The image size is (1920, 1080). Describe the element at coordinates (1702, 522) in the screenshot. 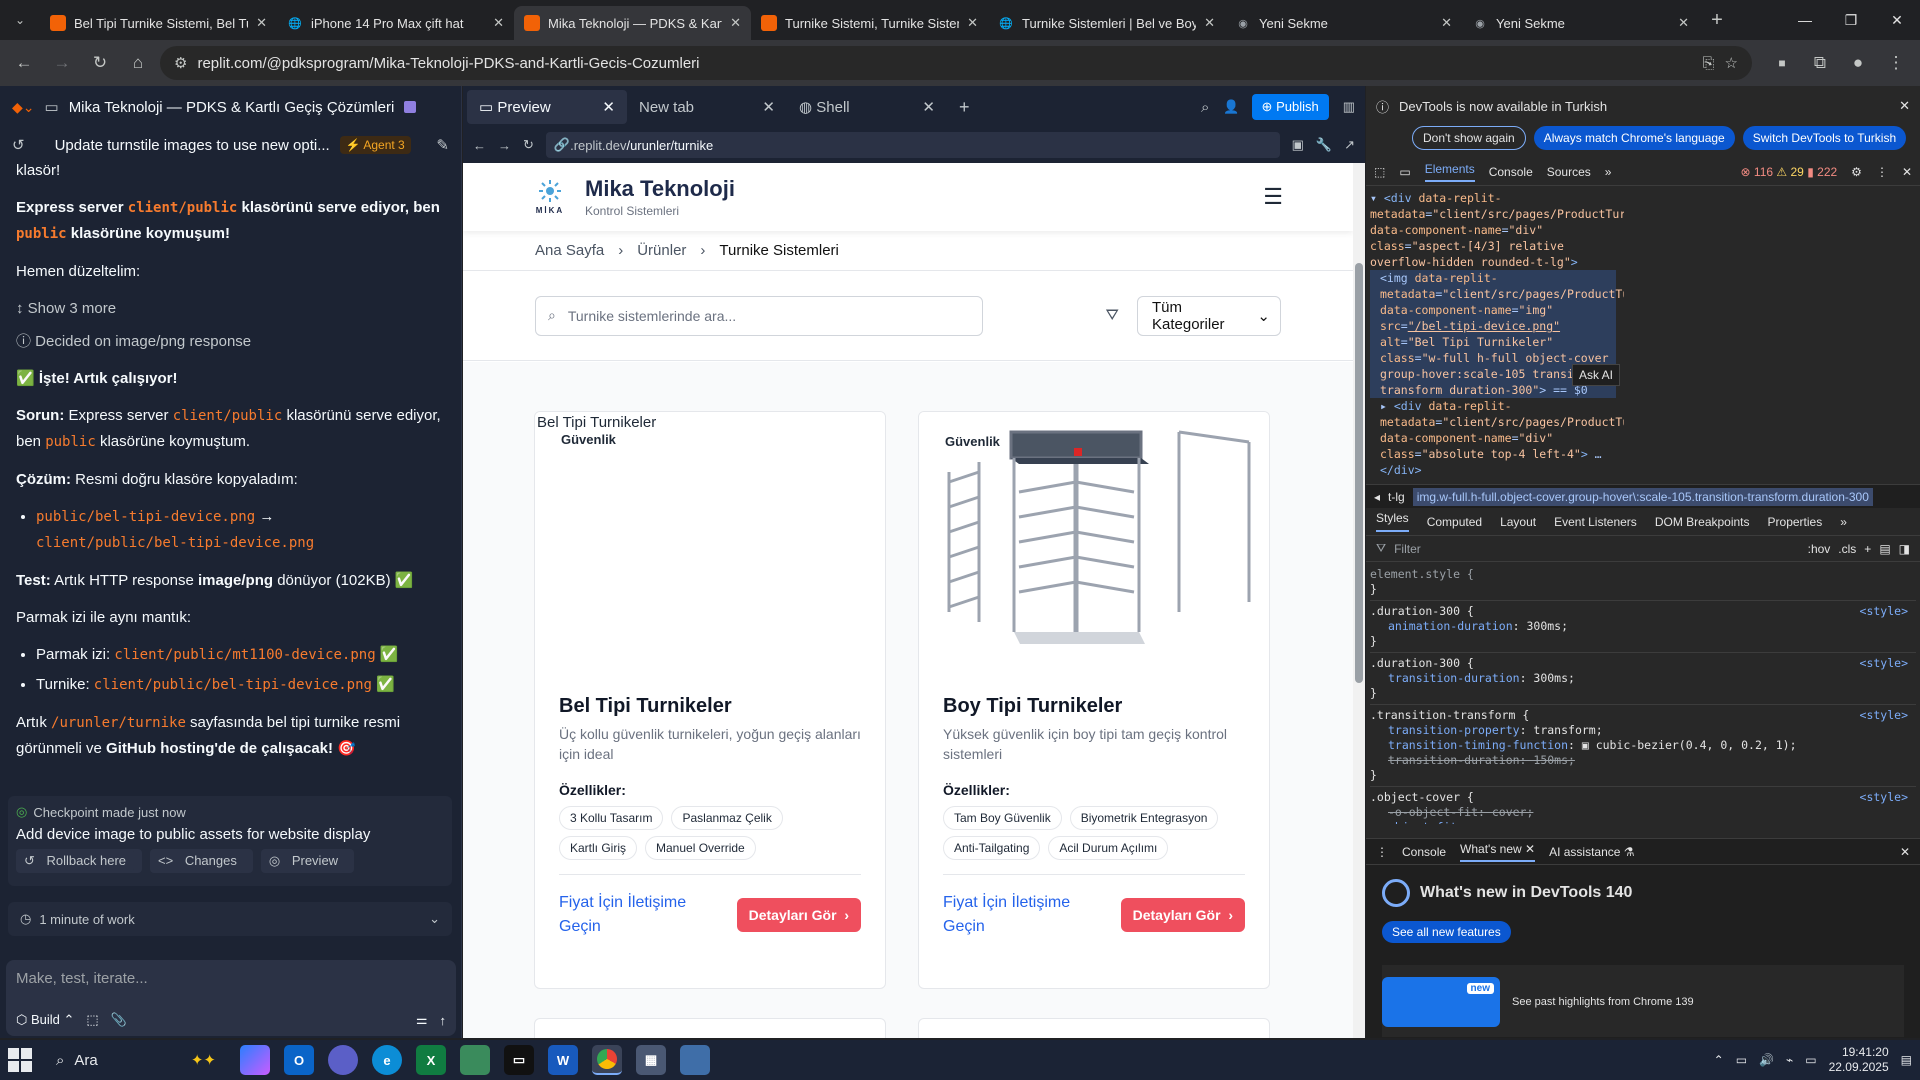

I see `tab-dom-breakpoints: DOM Breakpoints` at that location.